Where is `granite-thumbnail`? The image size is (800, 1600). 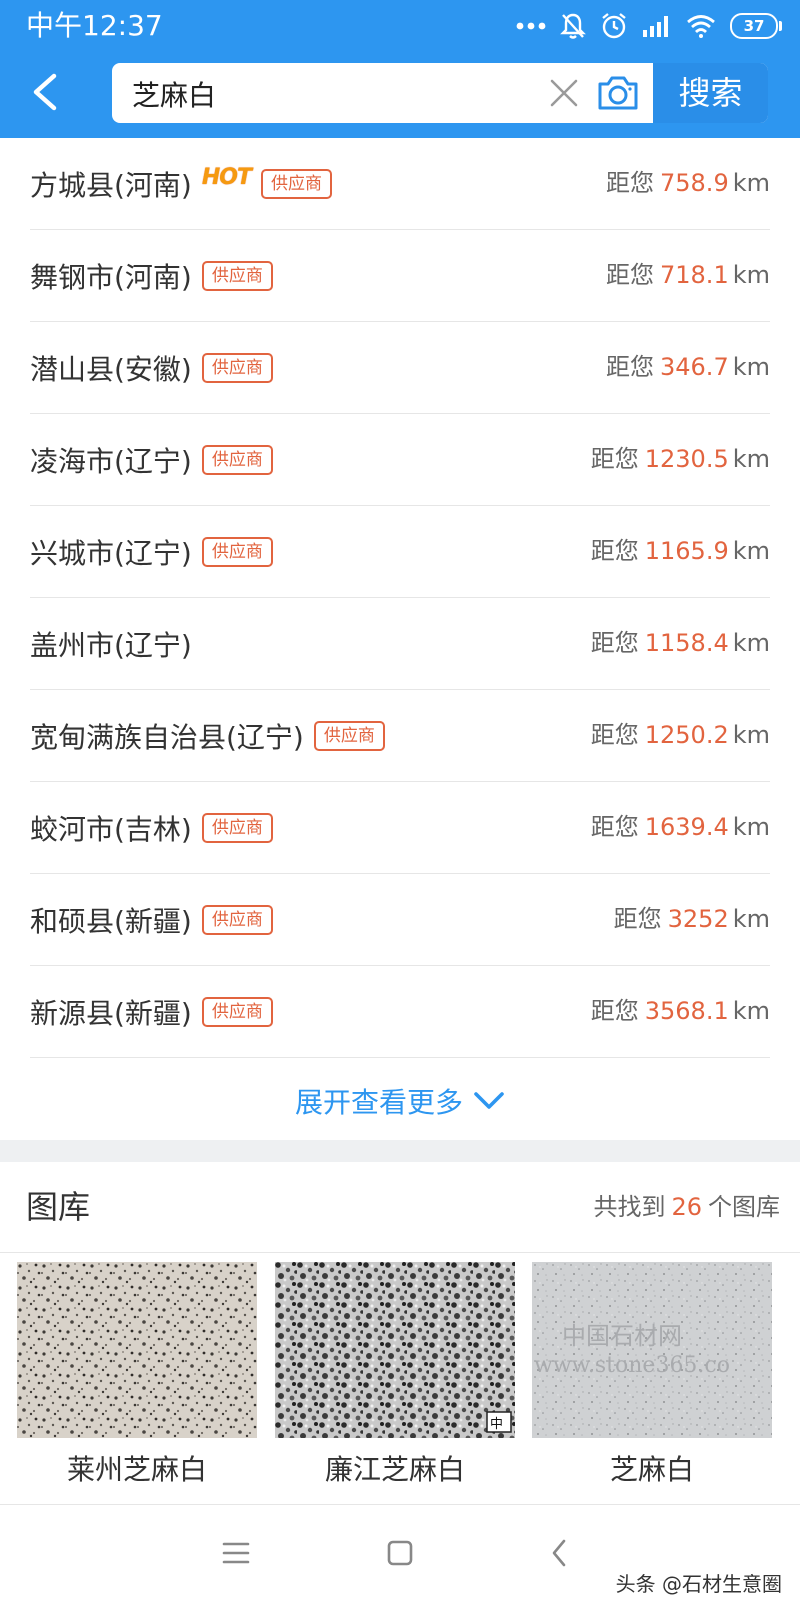 granite-thumbnail is located at coordinates (137, 1350).